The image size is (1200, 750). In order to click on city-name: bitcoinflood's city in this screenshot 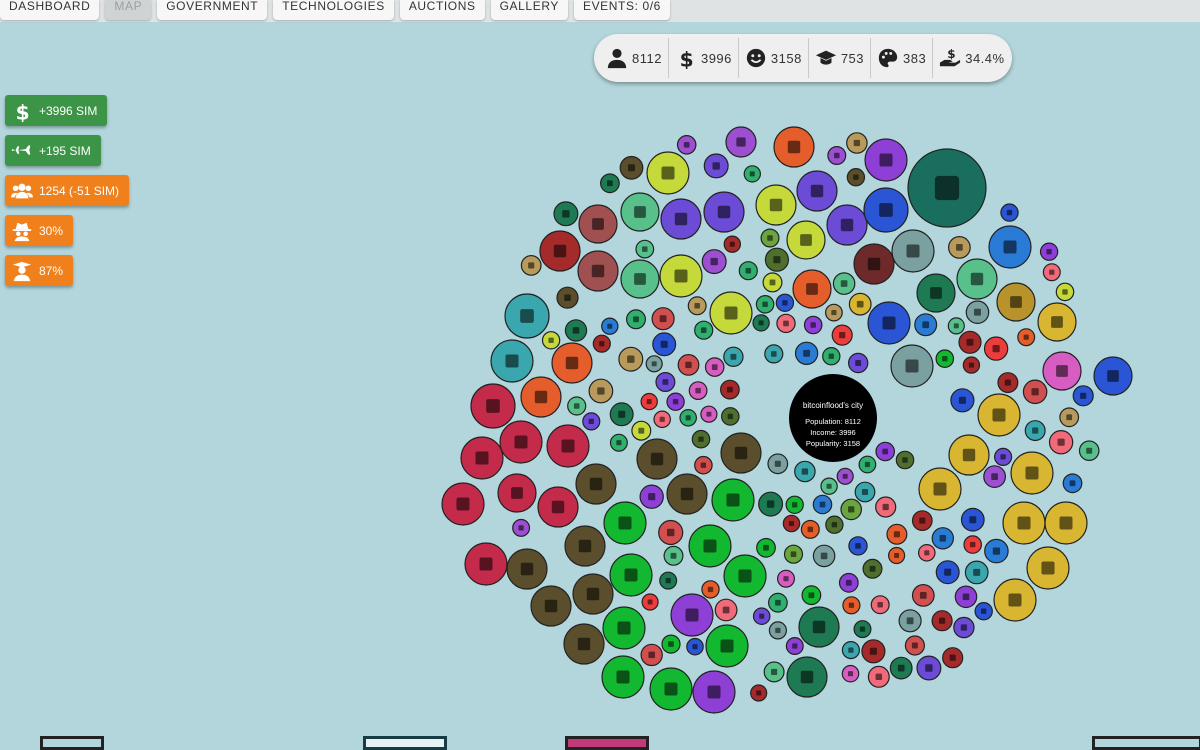, I will do `click(833, 405)`.